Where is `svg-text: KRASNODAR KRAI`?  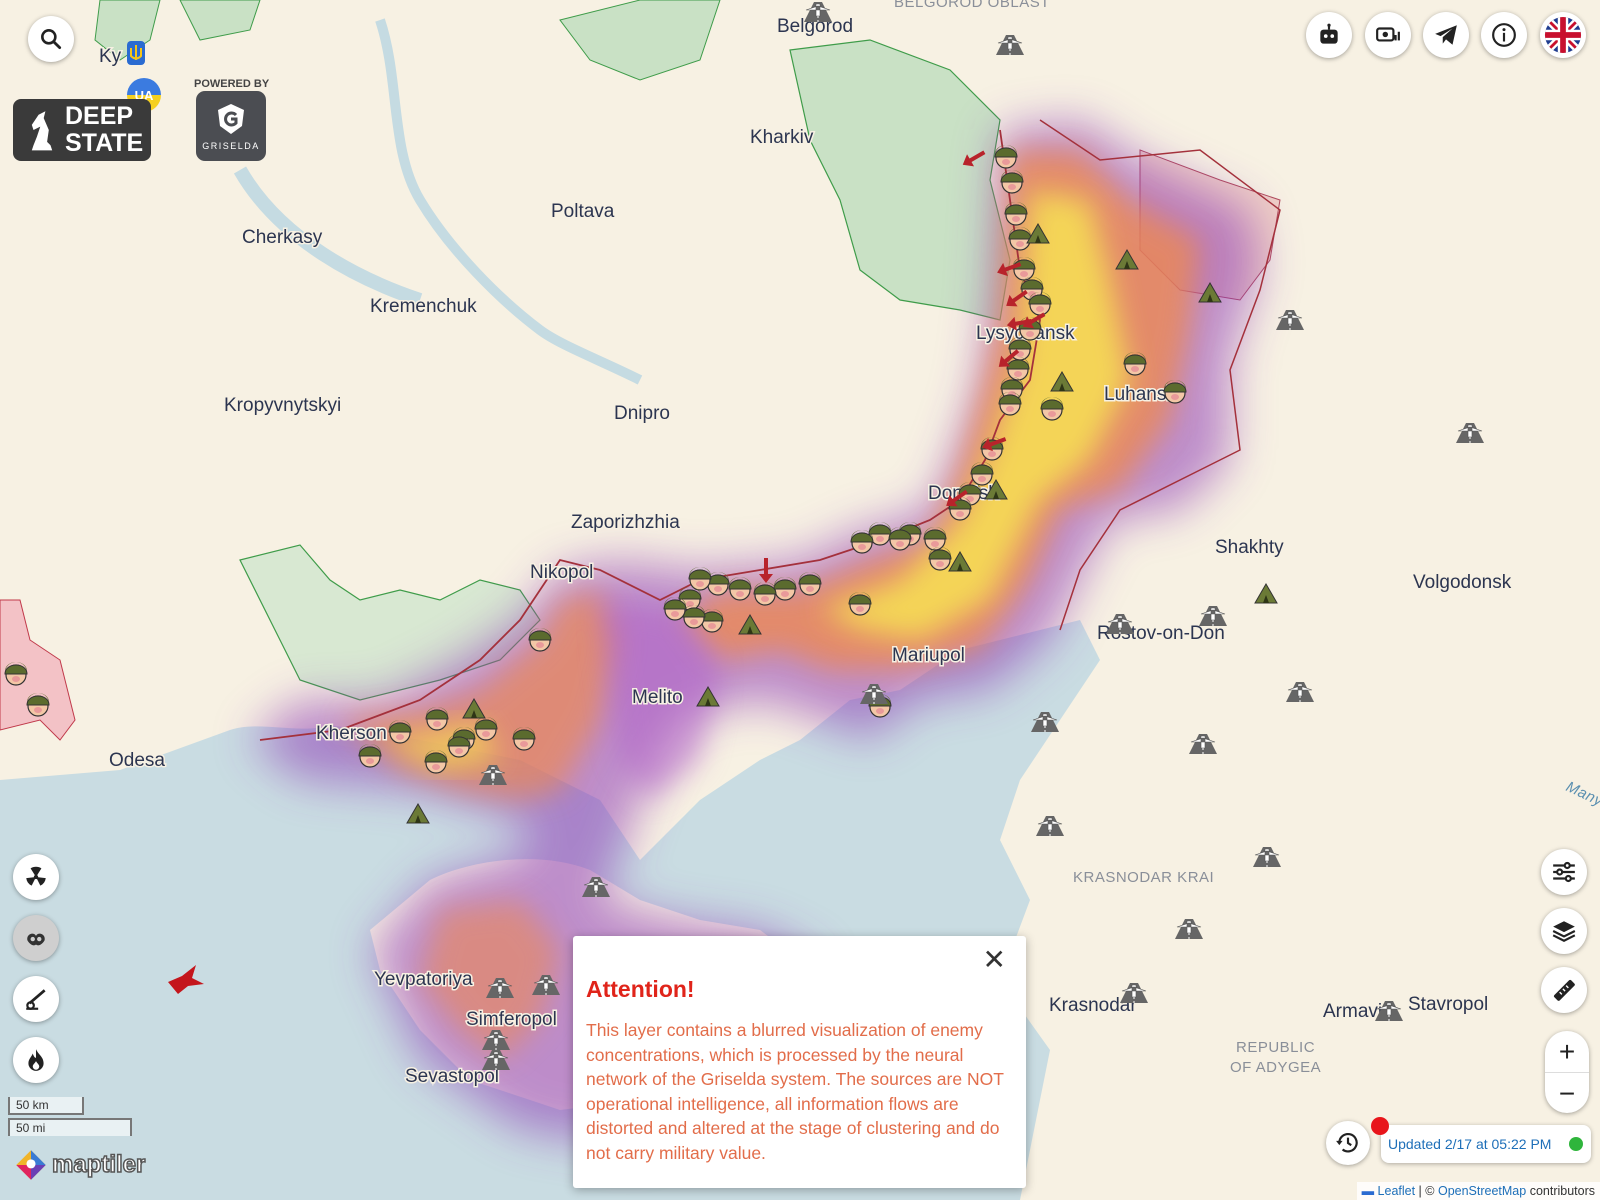
svg-text: KRASNODAR KRAI is located at coordinates (1143, 877).